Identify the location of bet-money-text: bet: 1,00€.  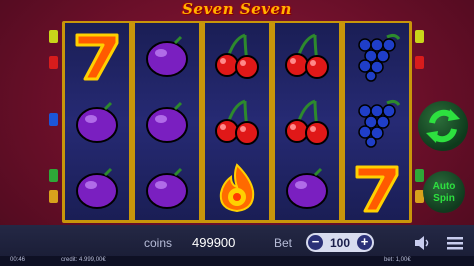
(397, 260).